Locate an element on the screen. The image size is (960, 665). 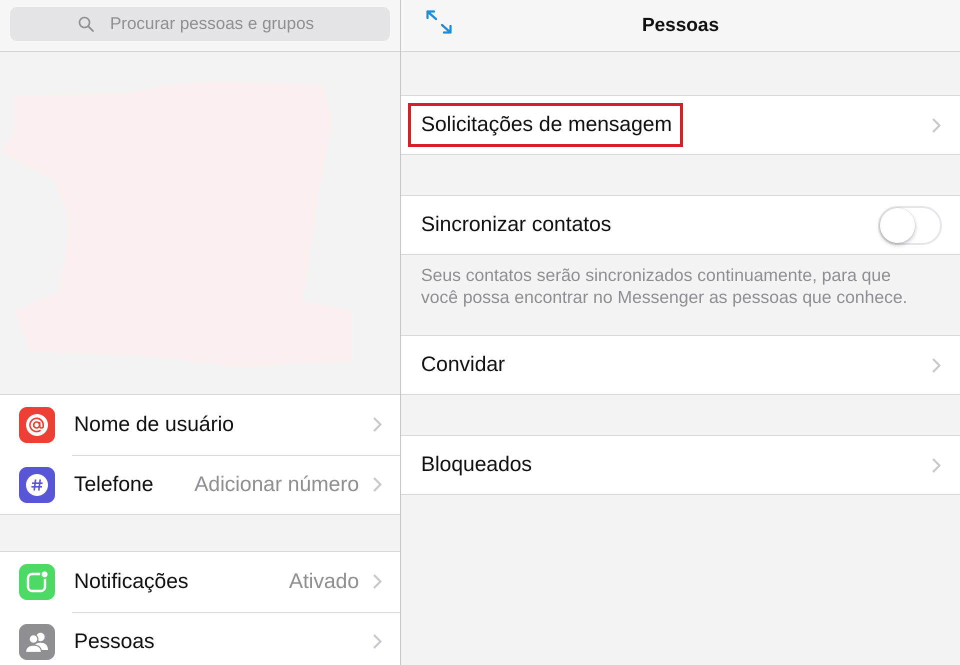
settings-row: Convidar is located at coordinates (680, 365).